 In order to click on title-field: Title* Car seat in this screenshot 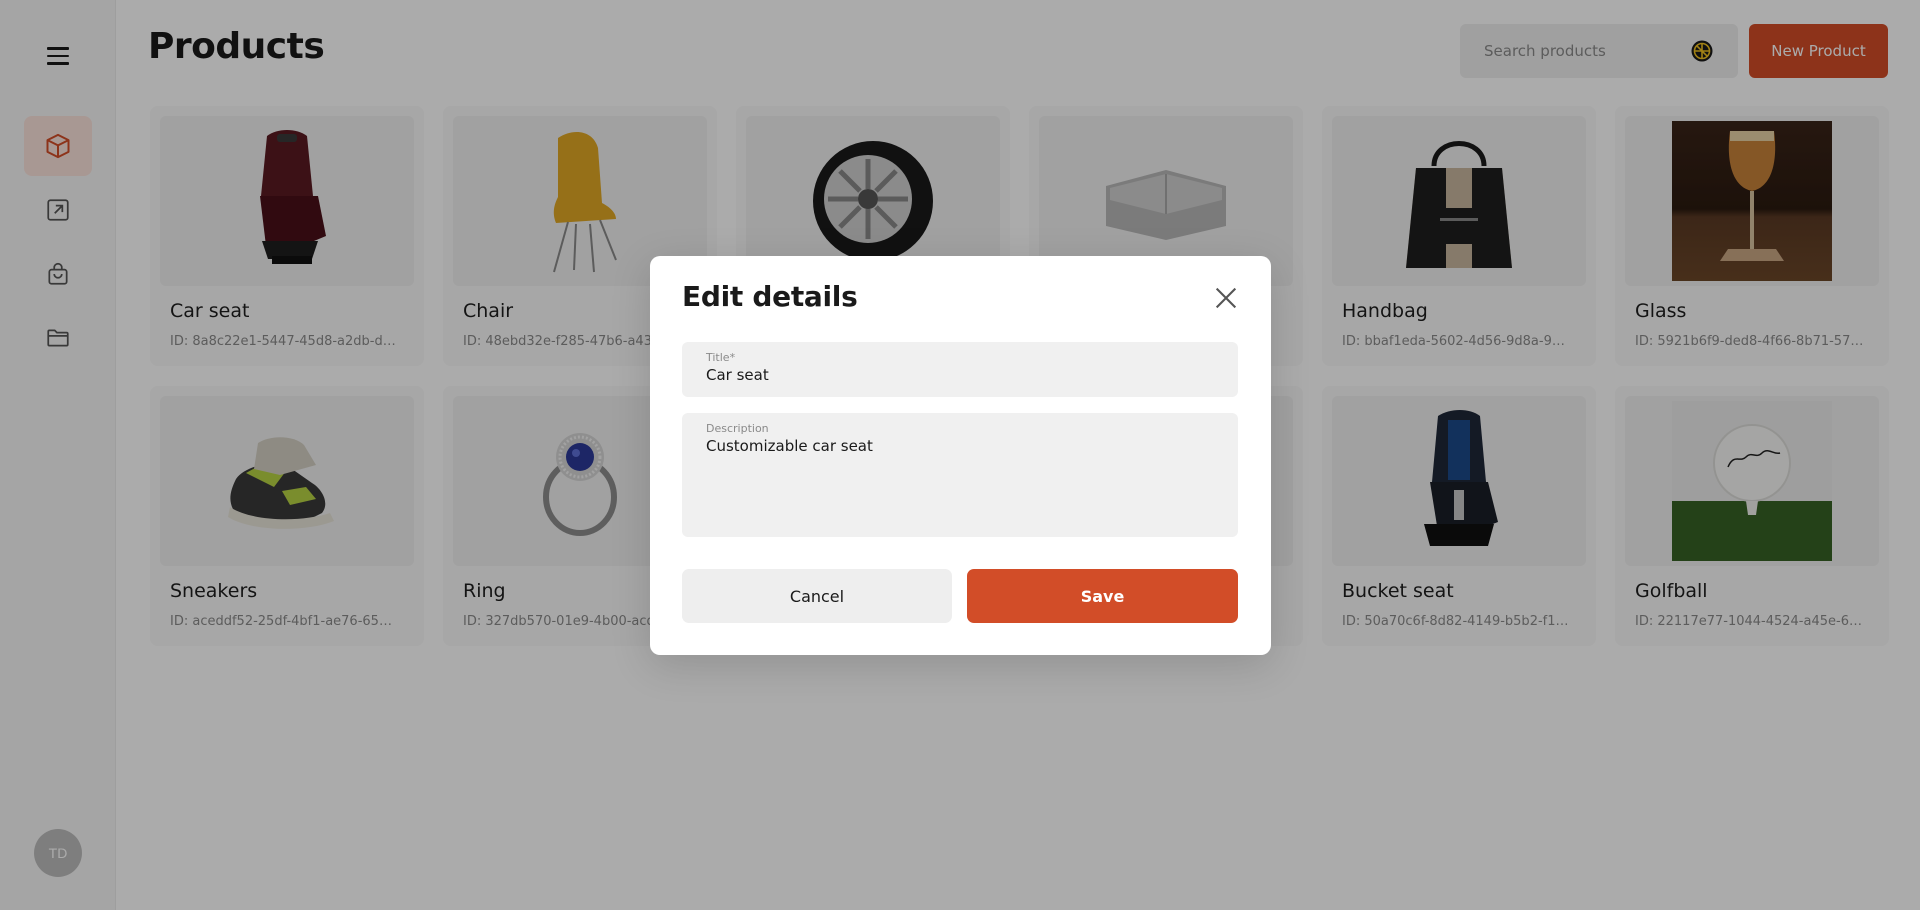, I will do `click(960, 369)`.